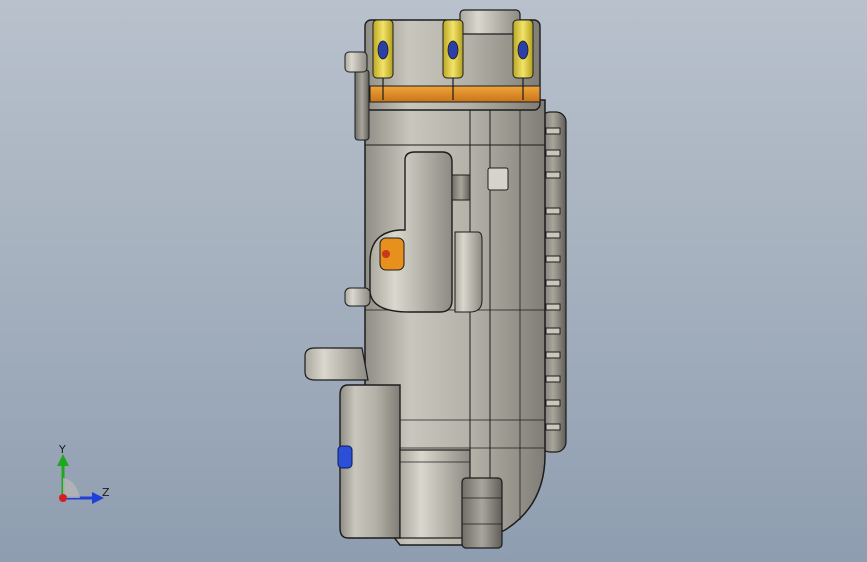  What do you see at coordinates (392, 254) in the screenshot?
I see `sensor-element` at bounding box center [392, 254].